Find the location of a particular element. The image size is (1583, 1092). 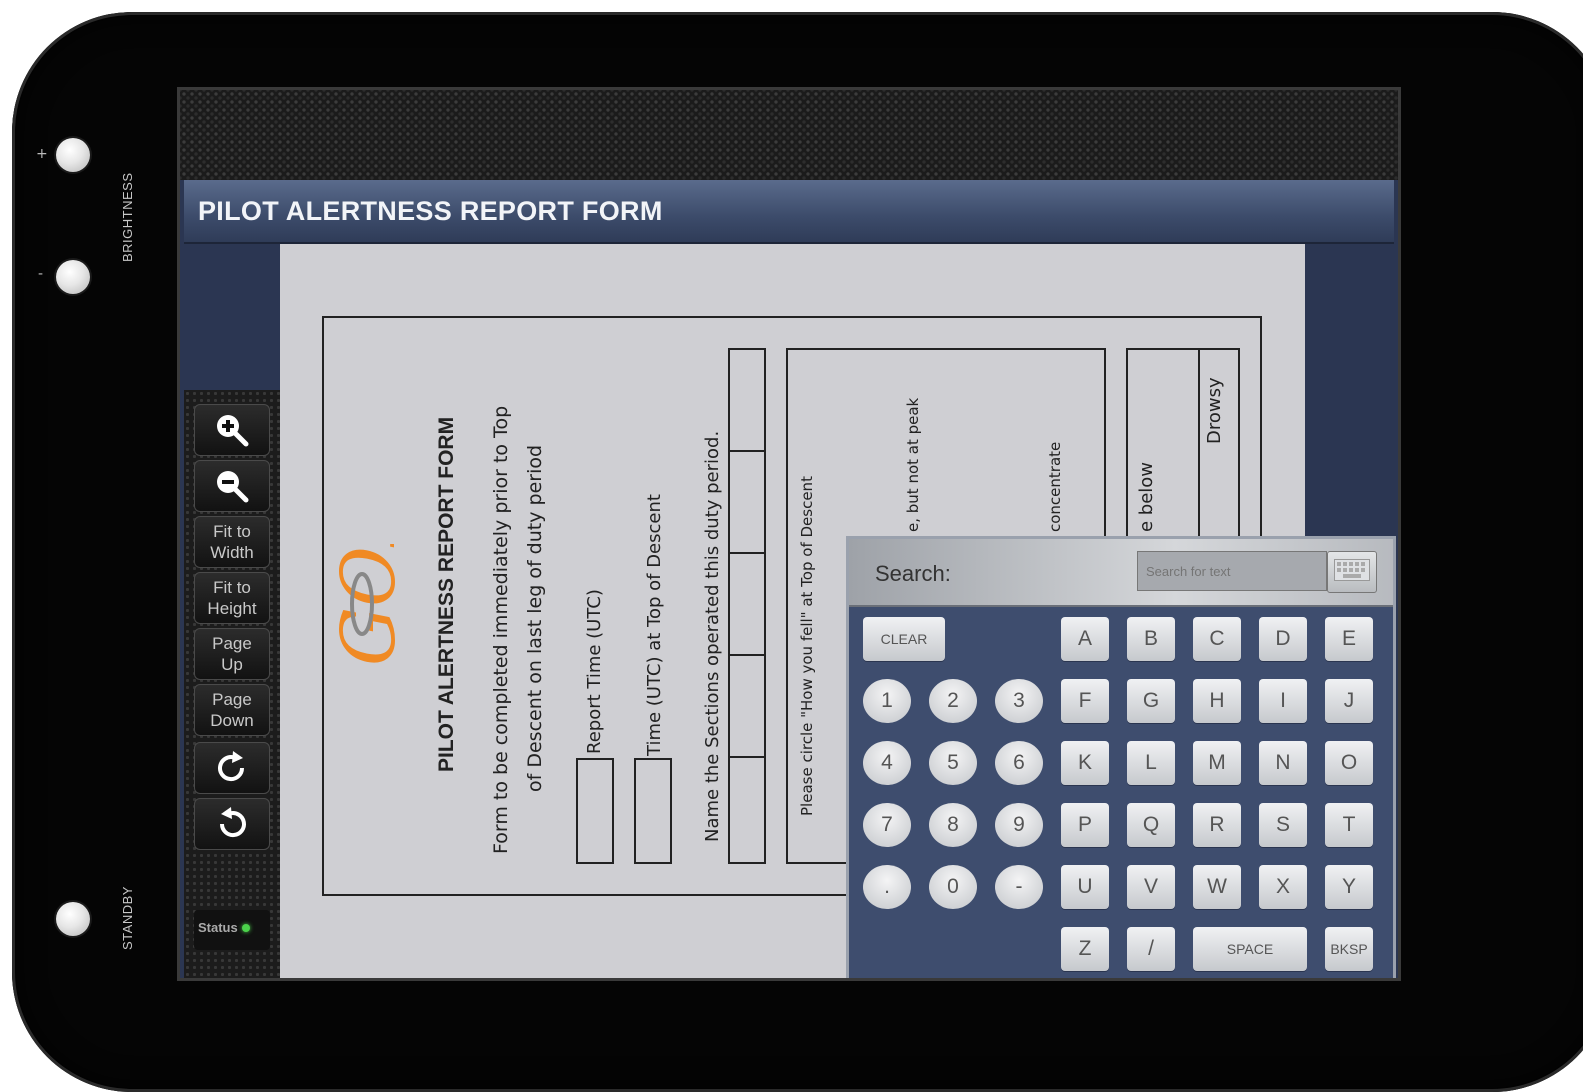

fit-to-height-button: Fit to Height is located at coordinates (232, 598).